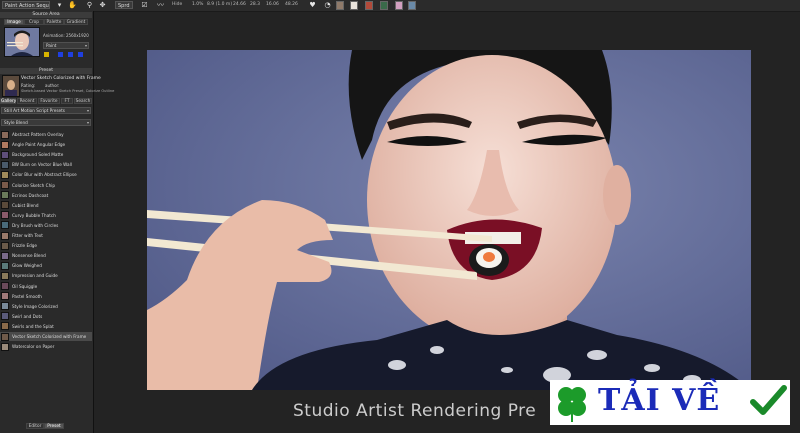 This screenshot has height=433, width=800. I want to click on list-item: Swirls and the Splat, so click(46, 326).